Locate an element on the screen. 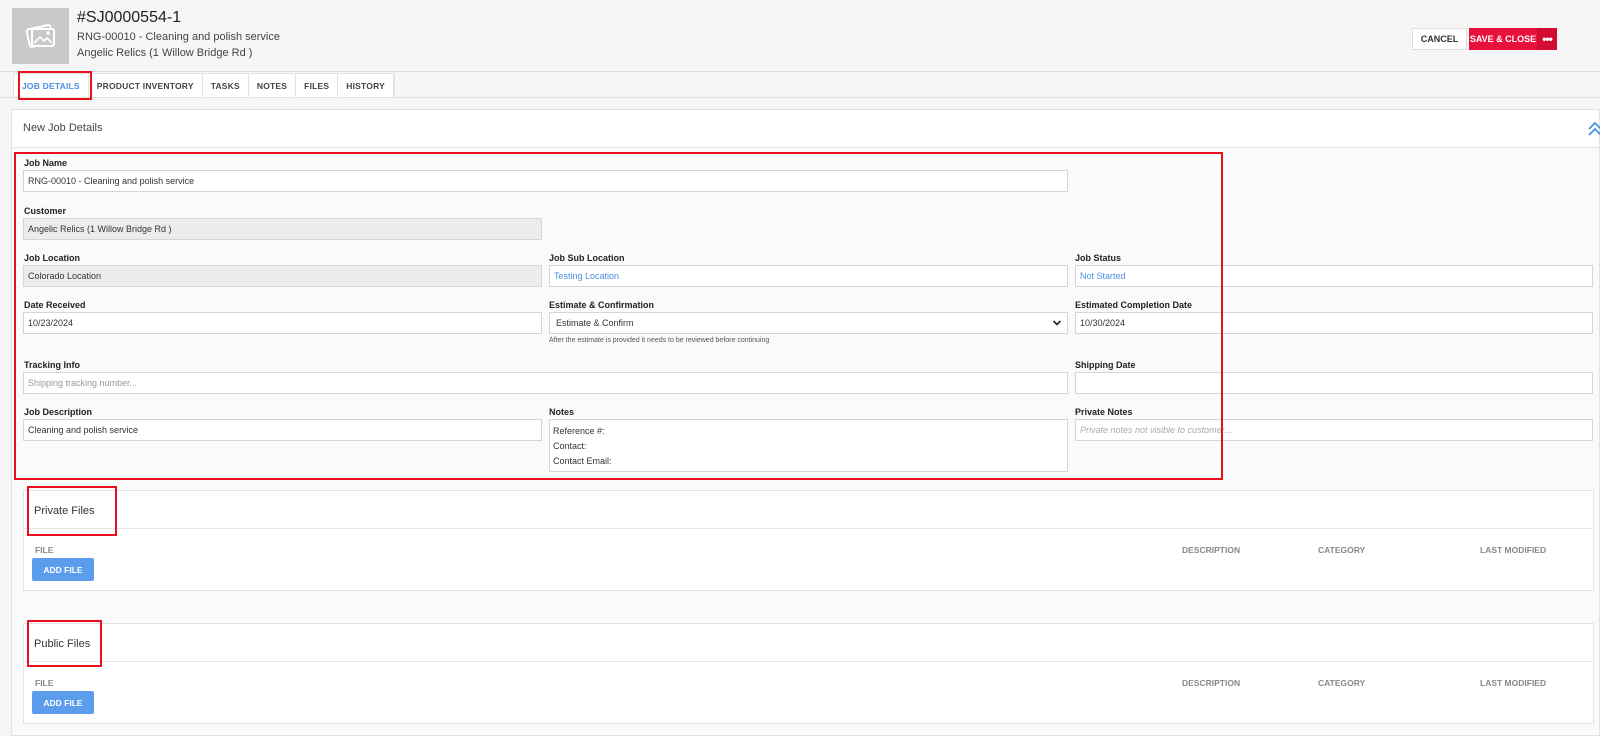  public-files-header: Public Files is located at coordinates (808, 643).